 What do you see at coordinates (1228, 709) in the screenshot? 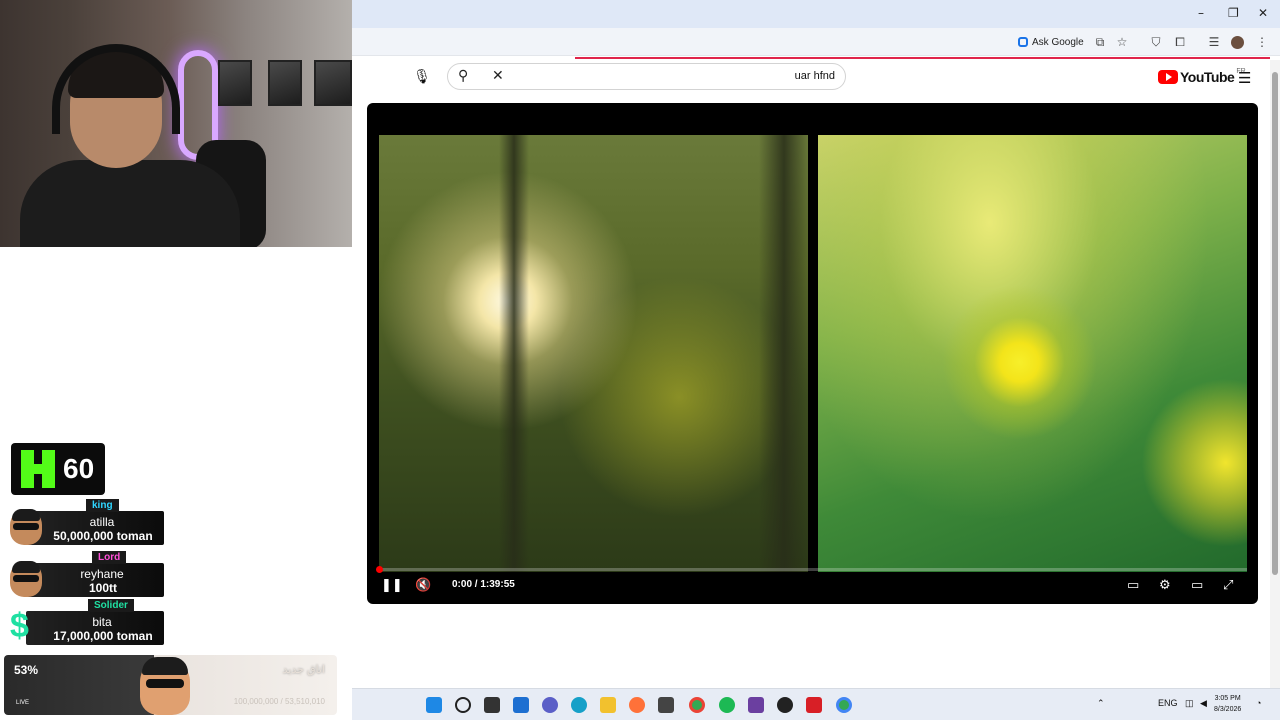
I see `clock-date: 8/3/2026` at bounding box center [1228, 709].